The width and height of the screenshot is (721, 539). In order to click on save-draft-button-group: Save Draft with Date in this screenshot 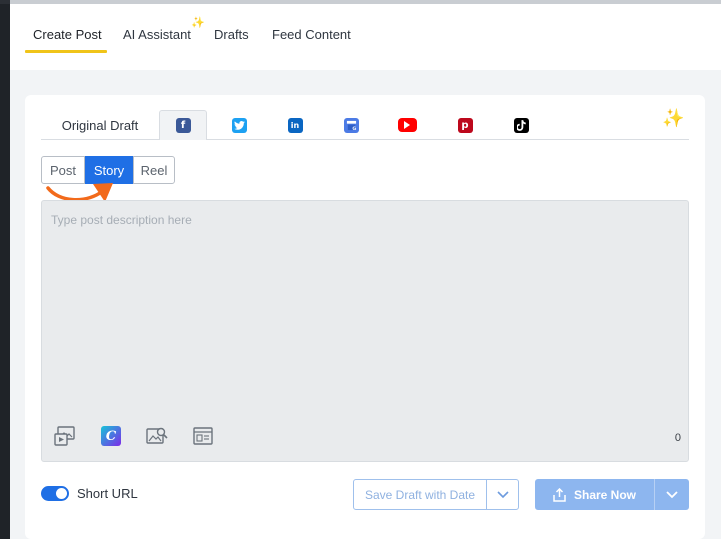, I will do `click(436, 494)`.